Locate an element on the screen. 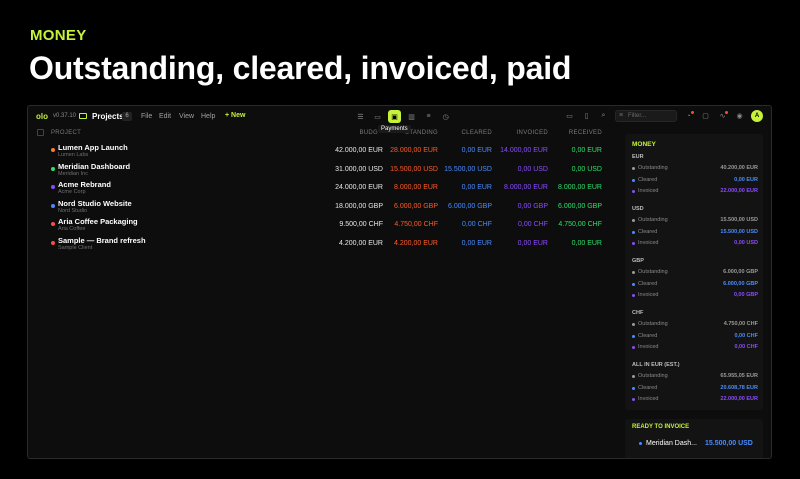  currency-heading: EUR is located at coordinates (638, 157).